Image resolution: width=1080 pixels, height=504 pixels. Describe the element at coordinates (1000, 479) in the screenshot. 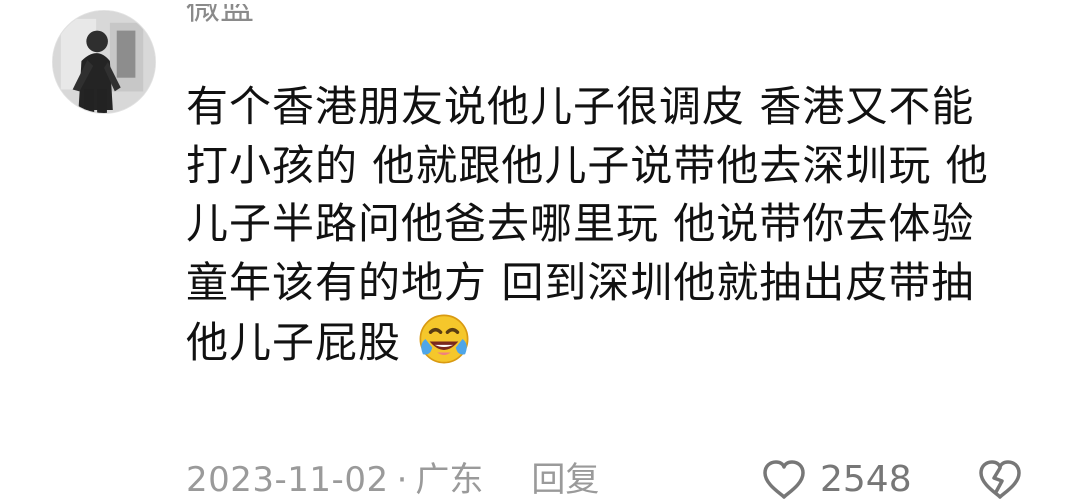

I see `broken-heart-icon` at that location.